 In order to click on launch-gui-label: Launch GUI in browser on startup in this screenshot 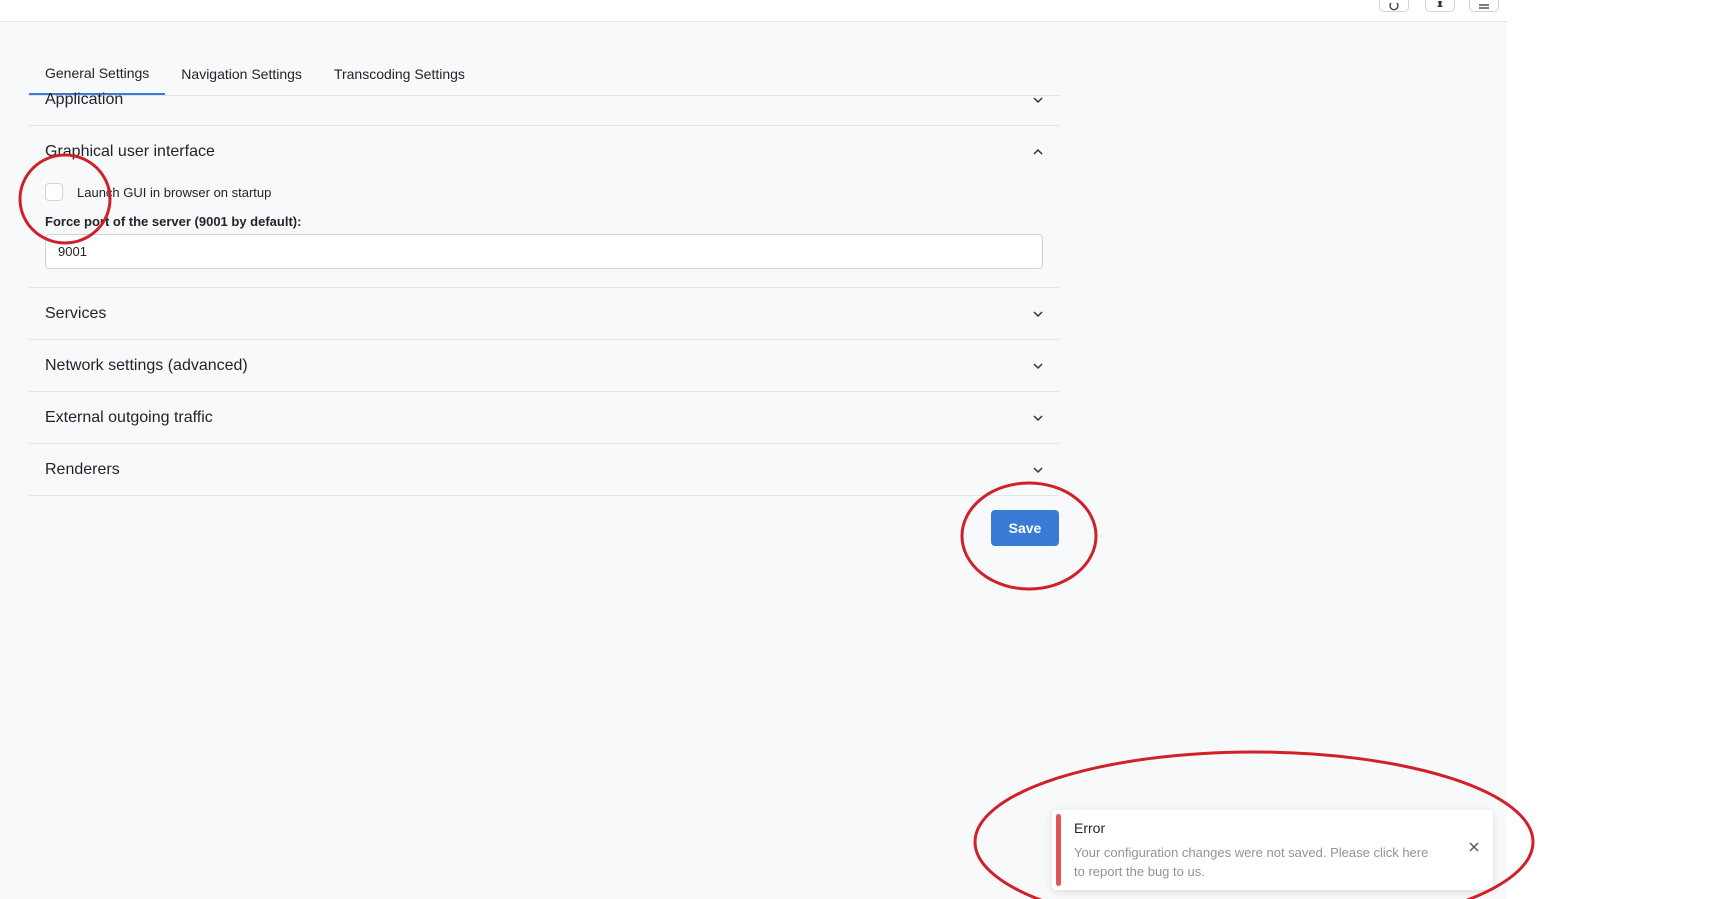, I will do `click(174, 192)`.